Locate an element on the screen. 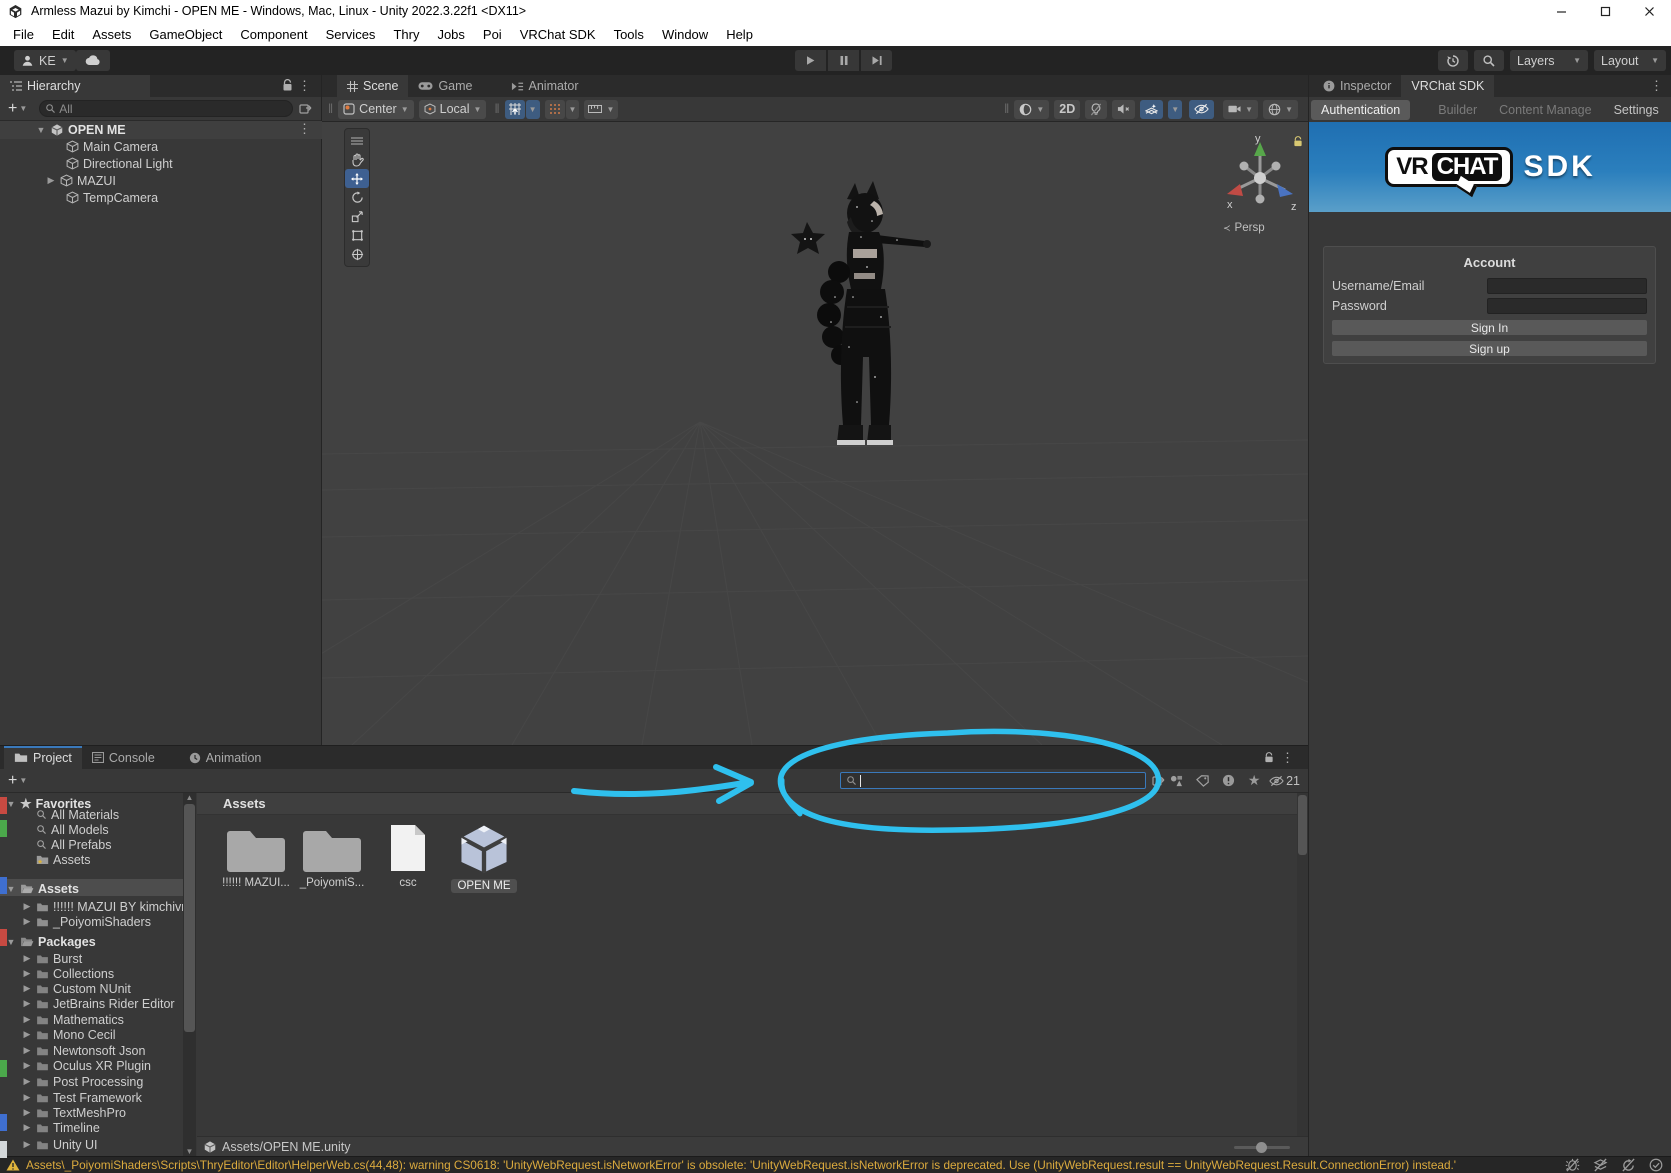 This screenshot has width=1671, height=1173. asset-tile-csc: csc is located at coordinates (408, 856).